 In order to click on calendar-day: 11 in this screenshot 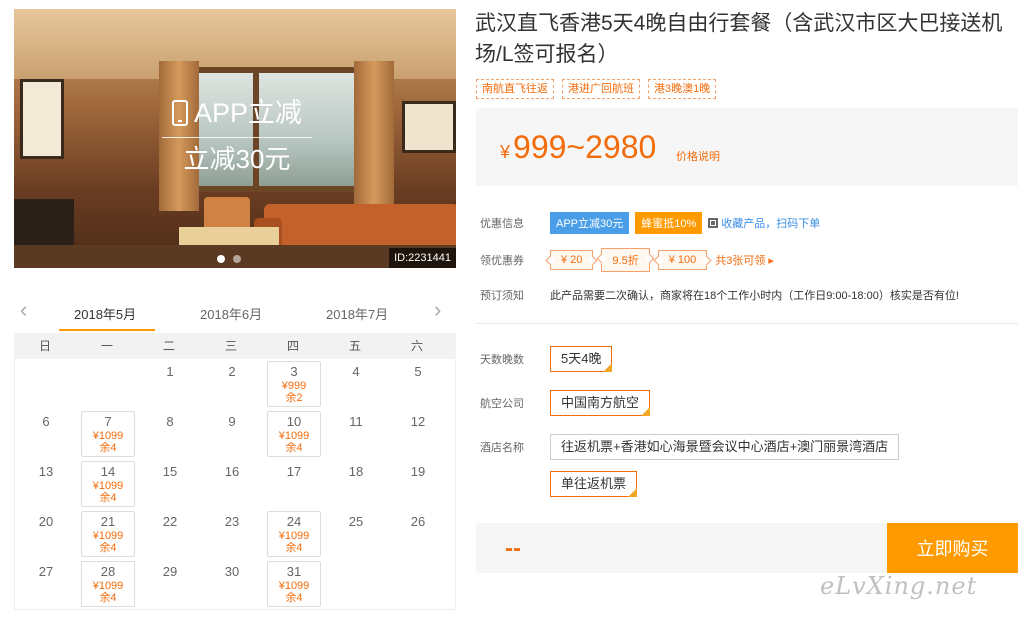, I will do `click(356, 434)`.